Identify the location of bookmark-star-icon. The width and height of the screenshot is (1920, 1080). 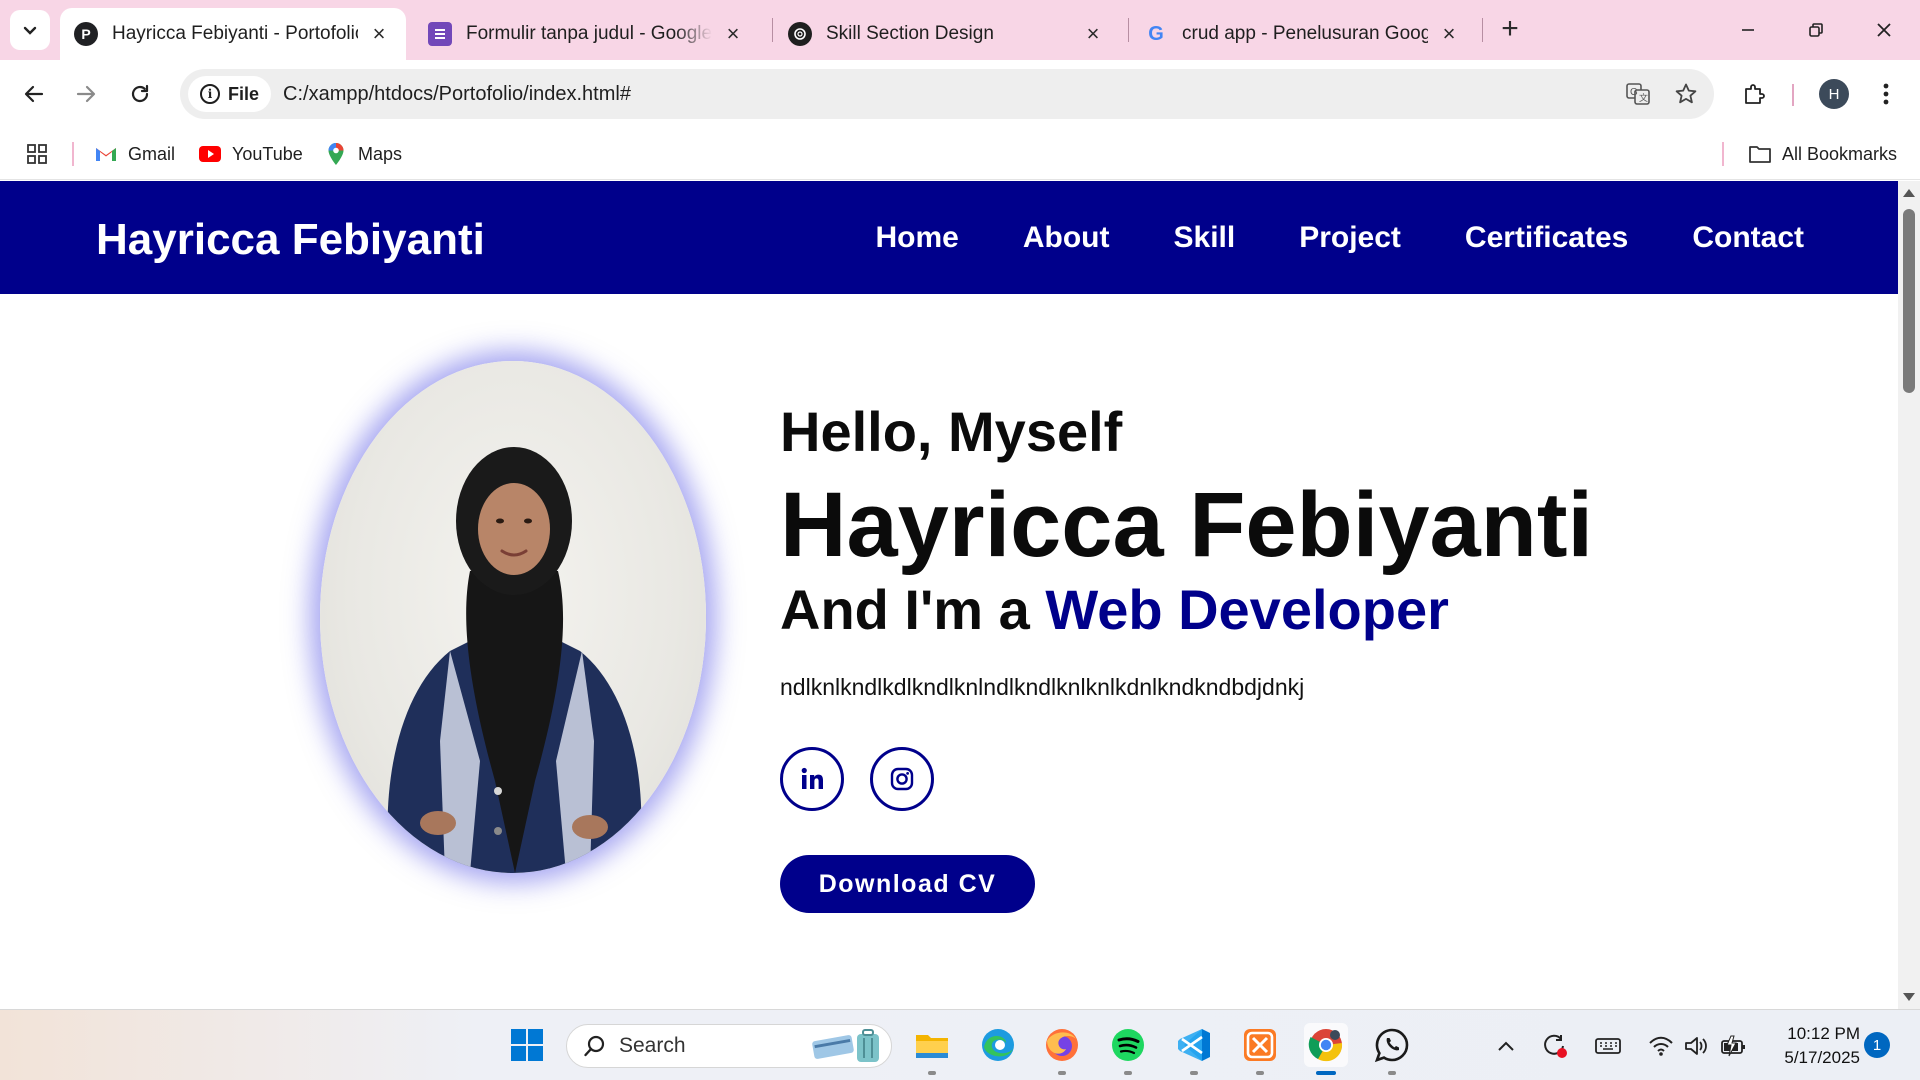
(1686, 94).